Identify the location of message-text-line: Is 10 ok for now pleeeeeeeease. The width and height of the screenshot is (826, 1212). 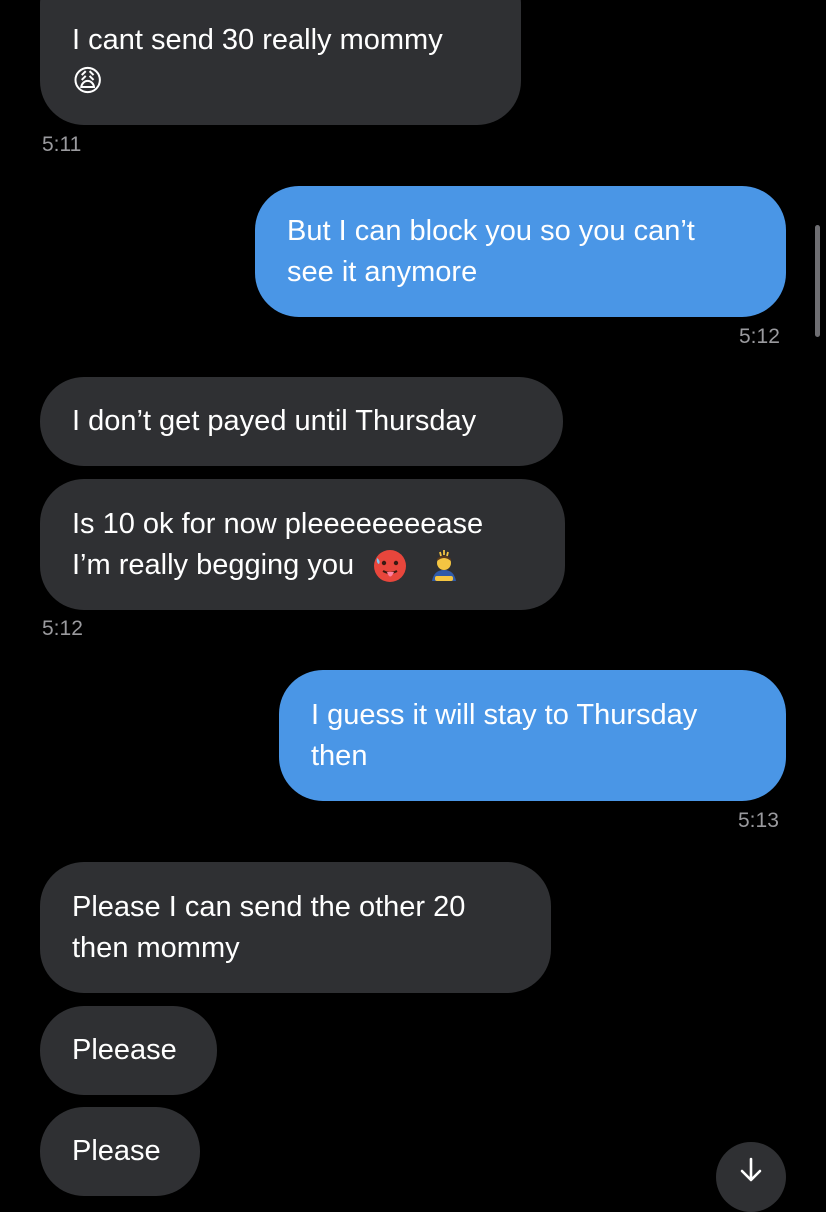
(278, 523).